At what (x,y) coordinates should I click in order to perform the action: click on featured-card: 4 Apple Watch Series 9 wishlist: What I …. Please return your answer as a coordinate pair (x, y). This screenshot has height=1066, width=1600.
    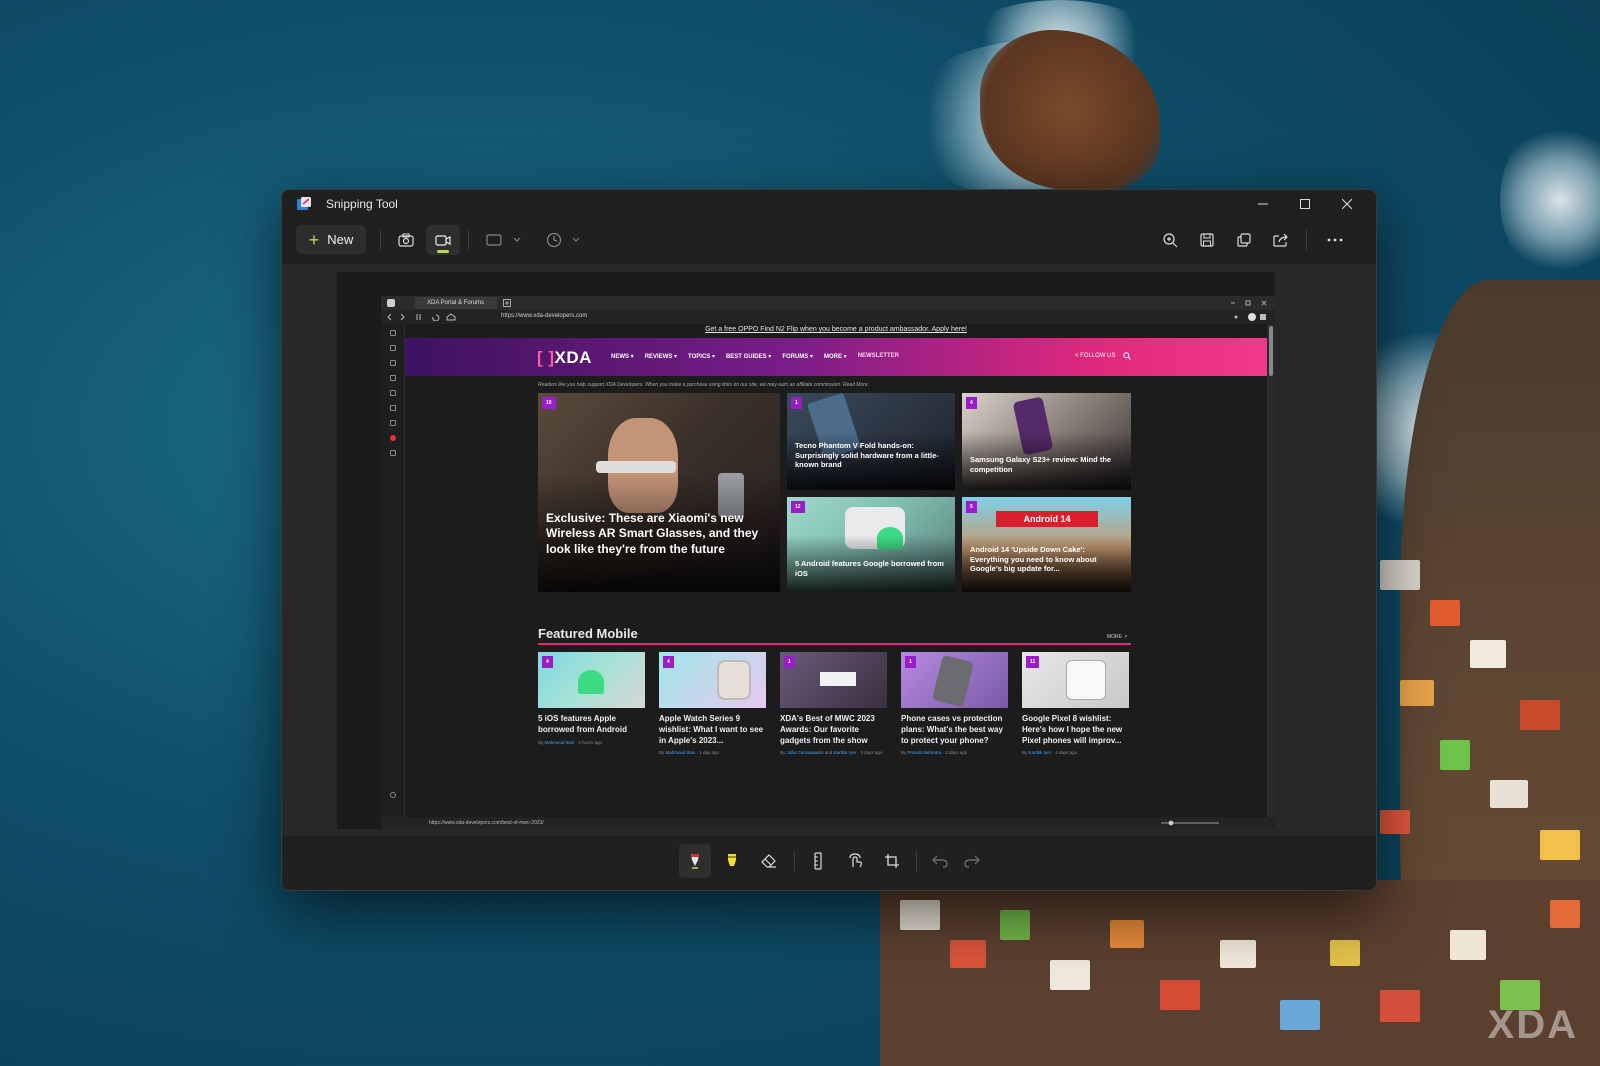
    Looking at the image, I should click on (712, 703).